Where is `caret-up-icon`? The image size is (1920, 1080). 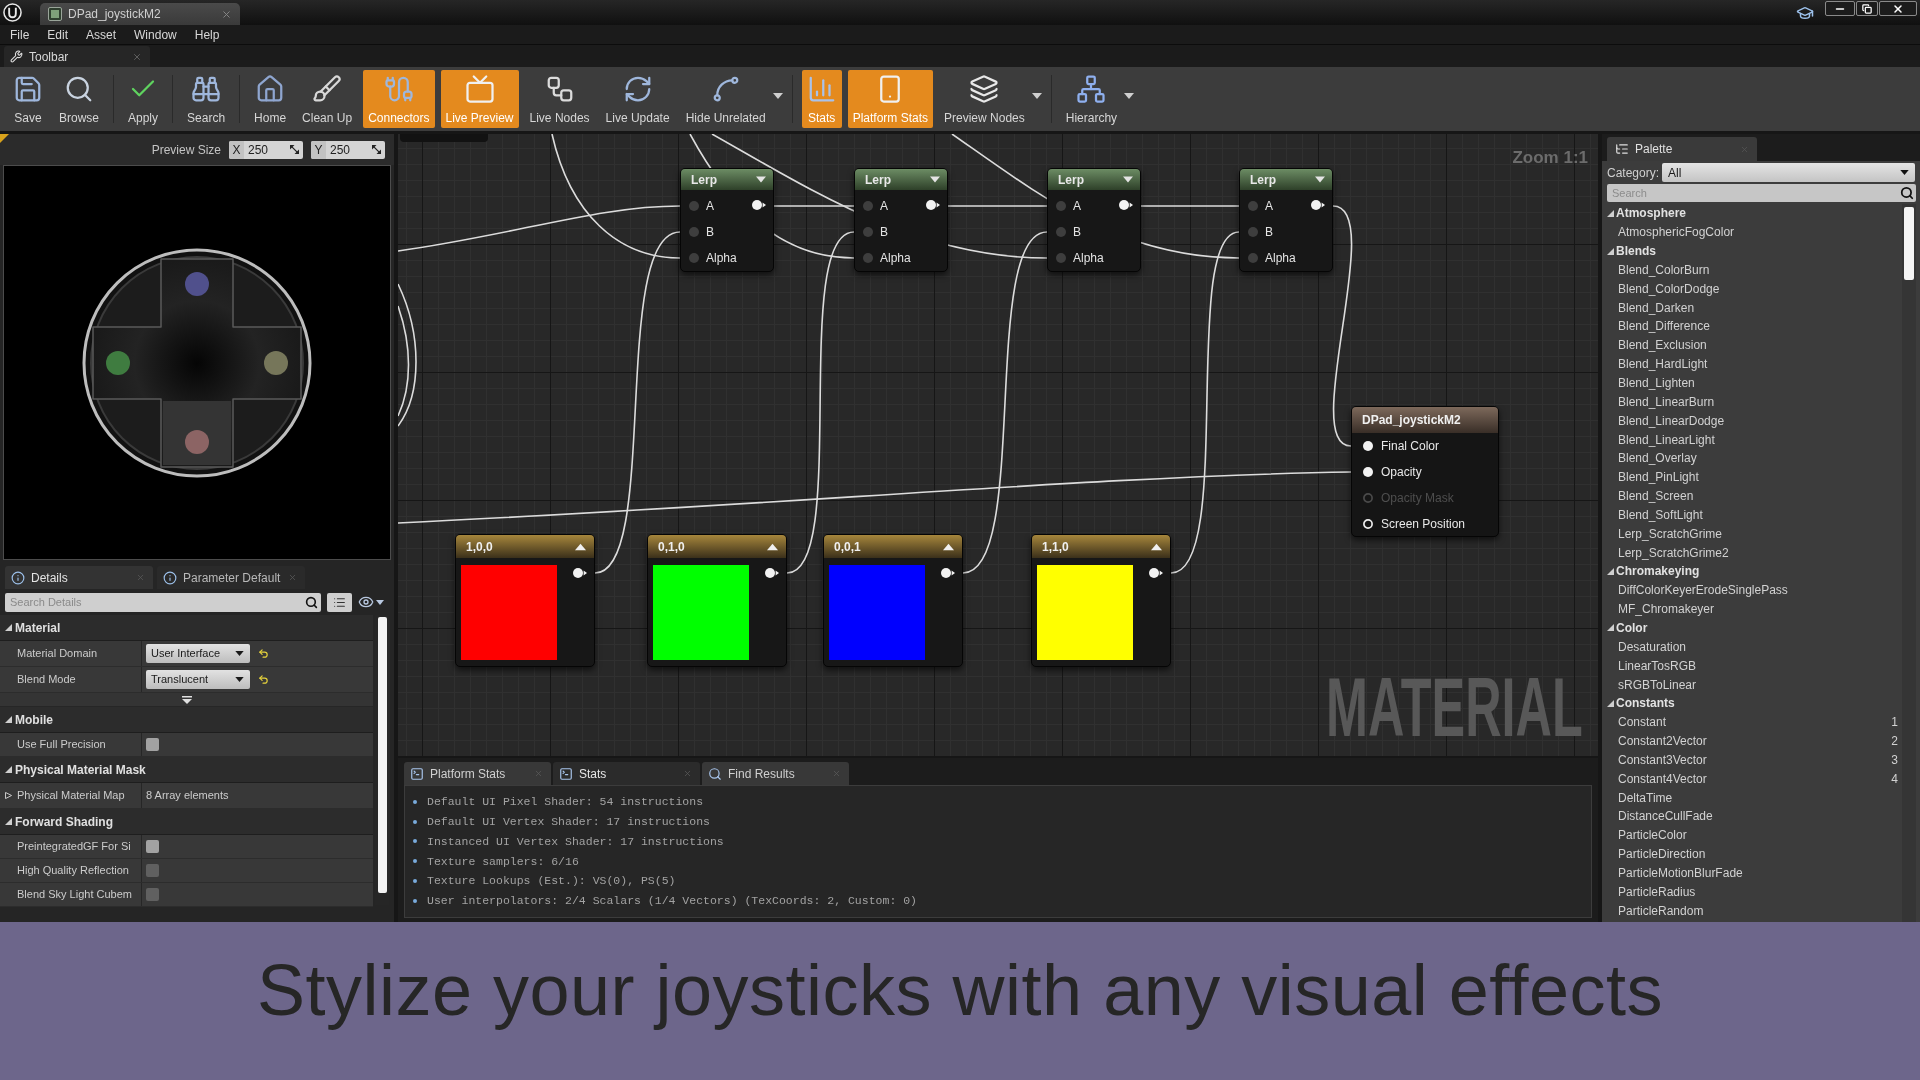 caret-up-icon is located at coordinates (948, 546).